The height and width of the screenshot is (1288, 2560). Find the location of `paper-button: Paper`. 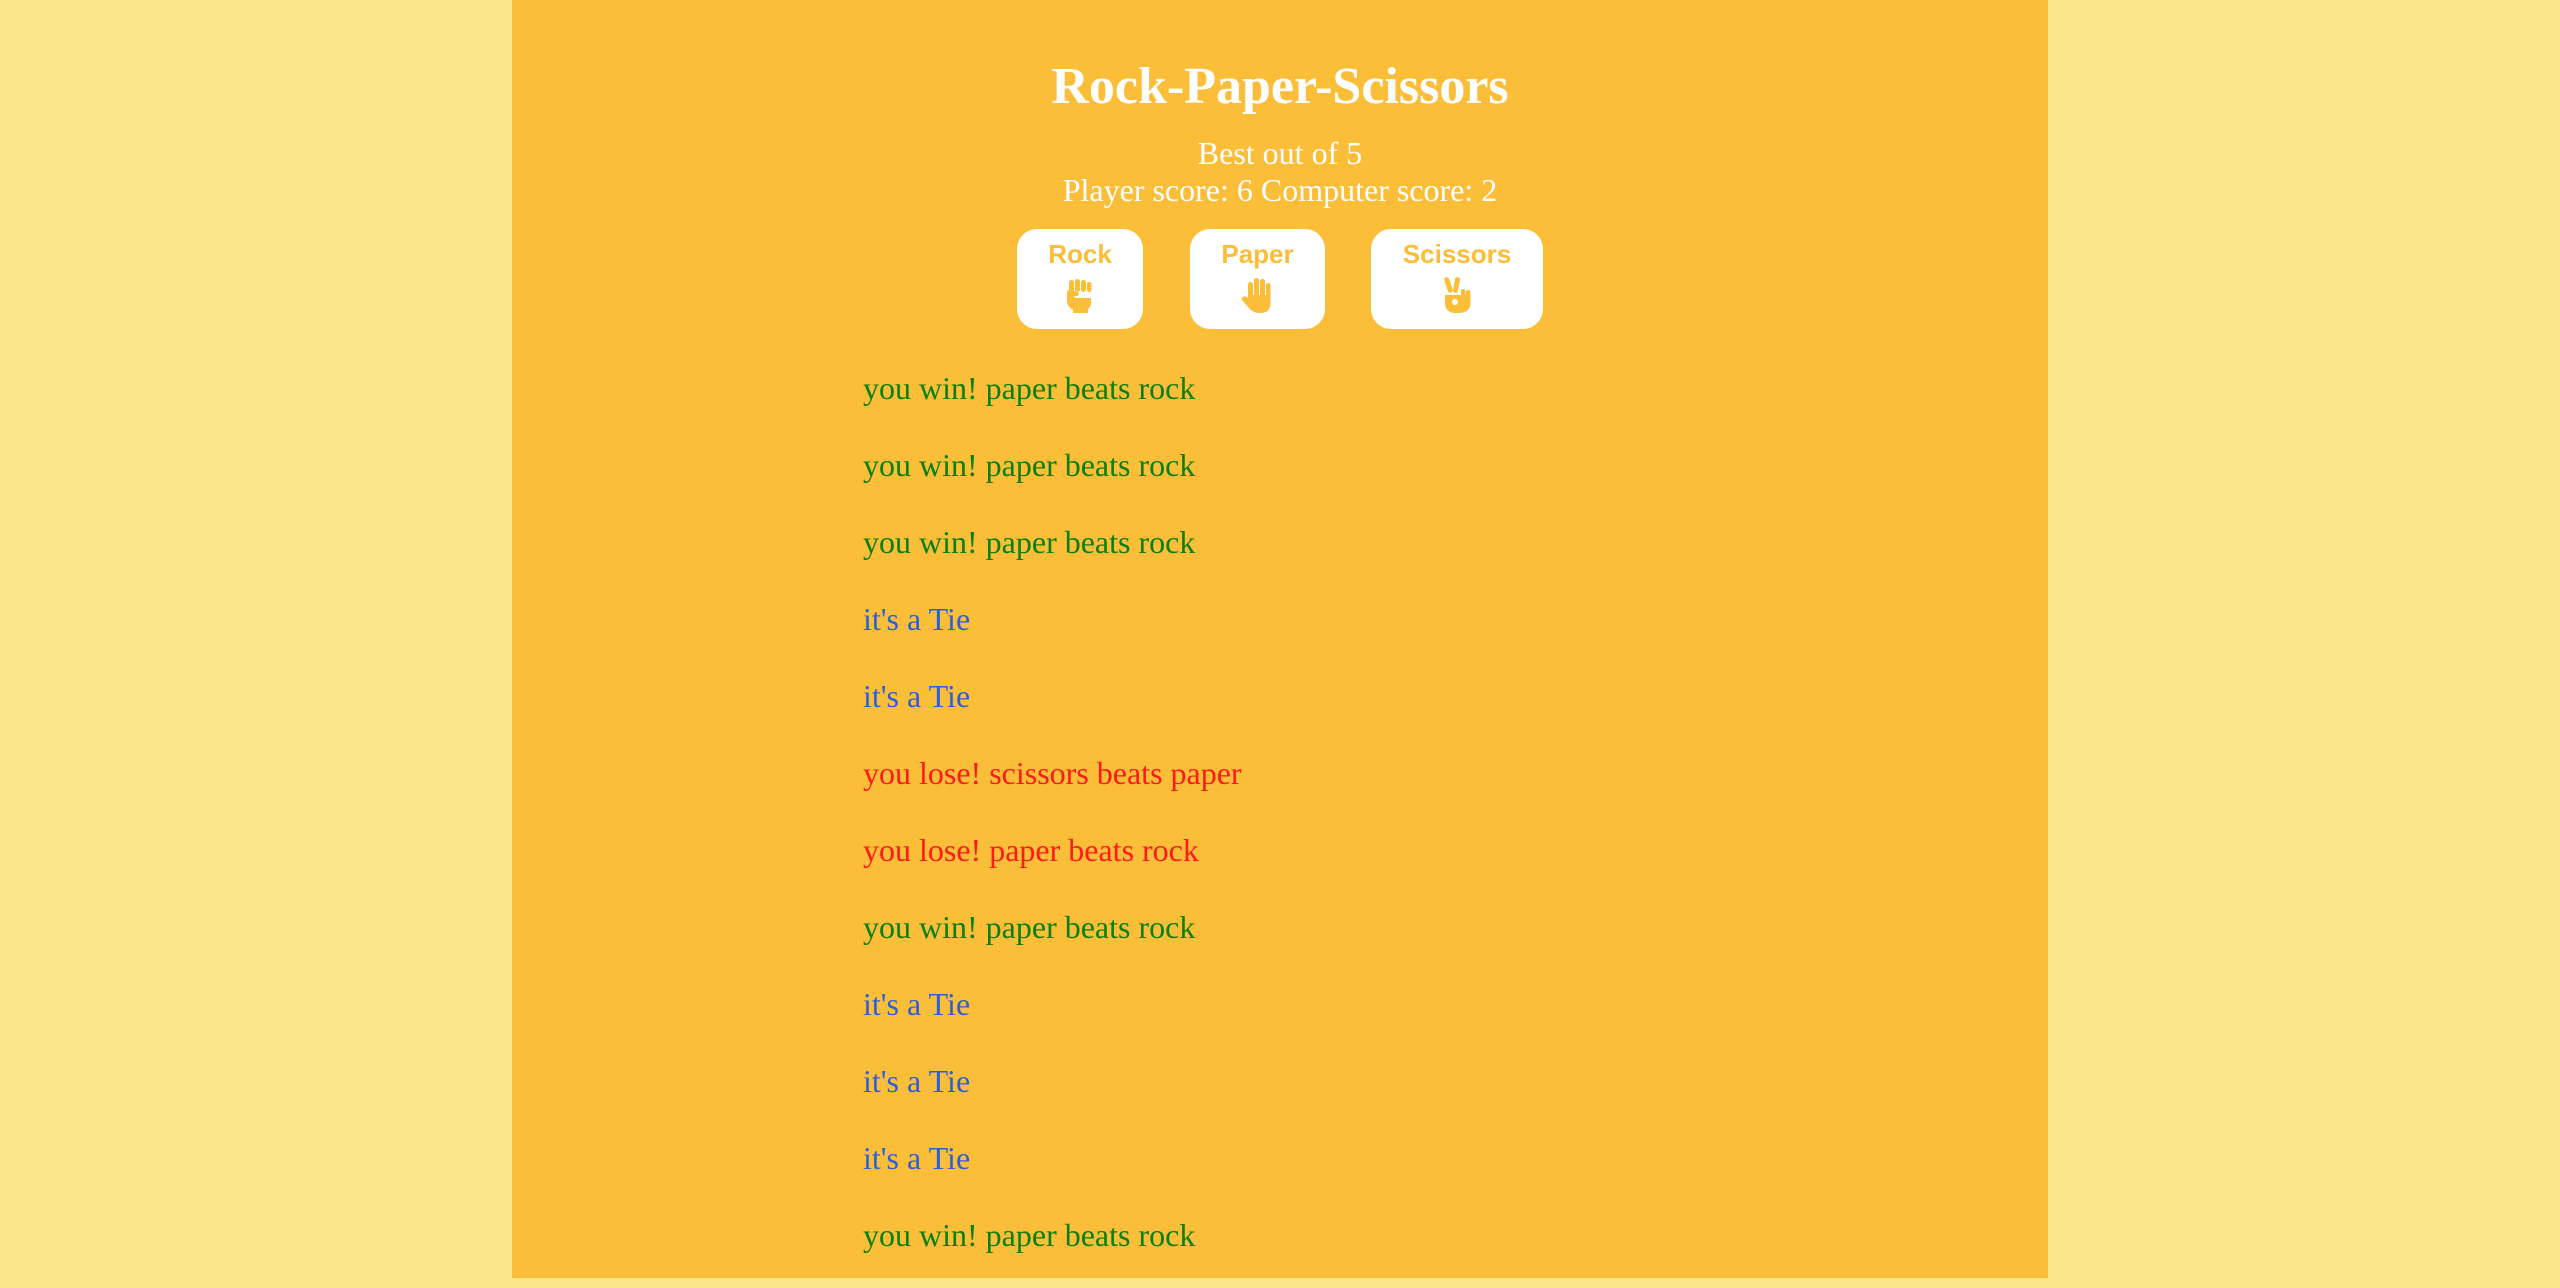

paper-button: Paper is located at coordinates (1257, 279).